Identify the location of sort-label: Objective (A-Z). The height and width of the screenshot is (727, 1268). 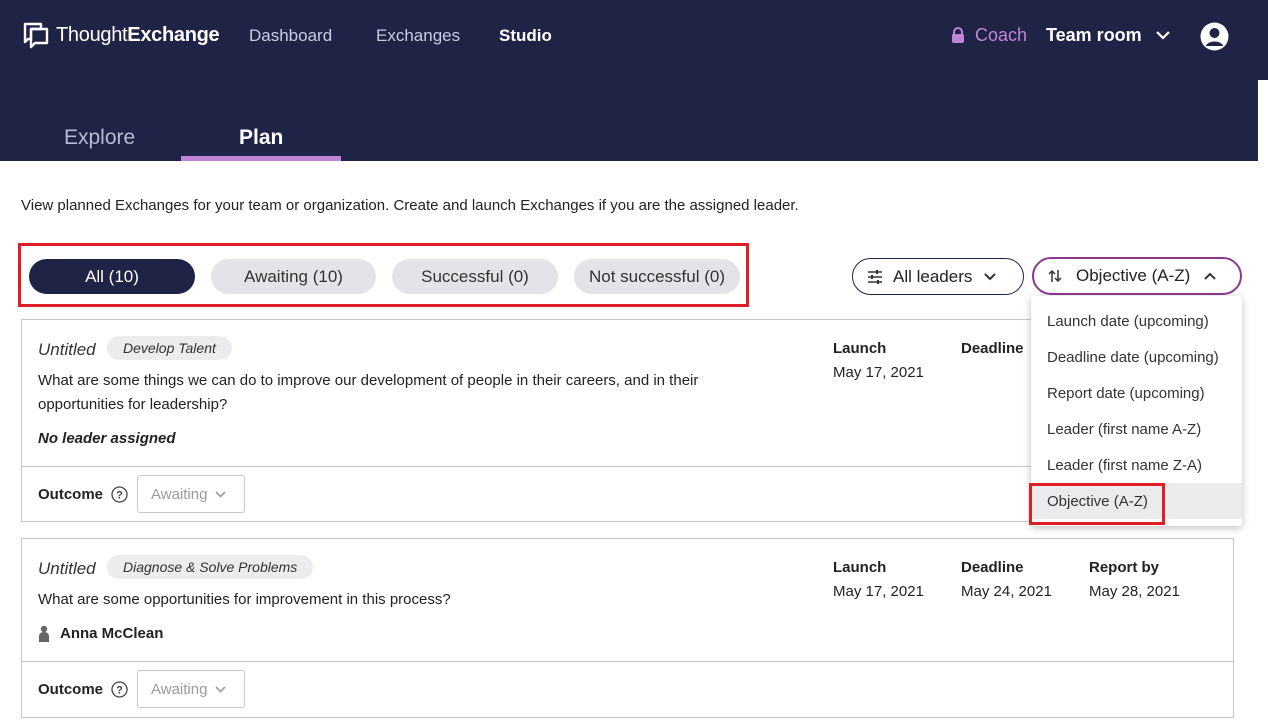
(1133, 275).